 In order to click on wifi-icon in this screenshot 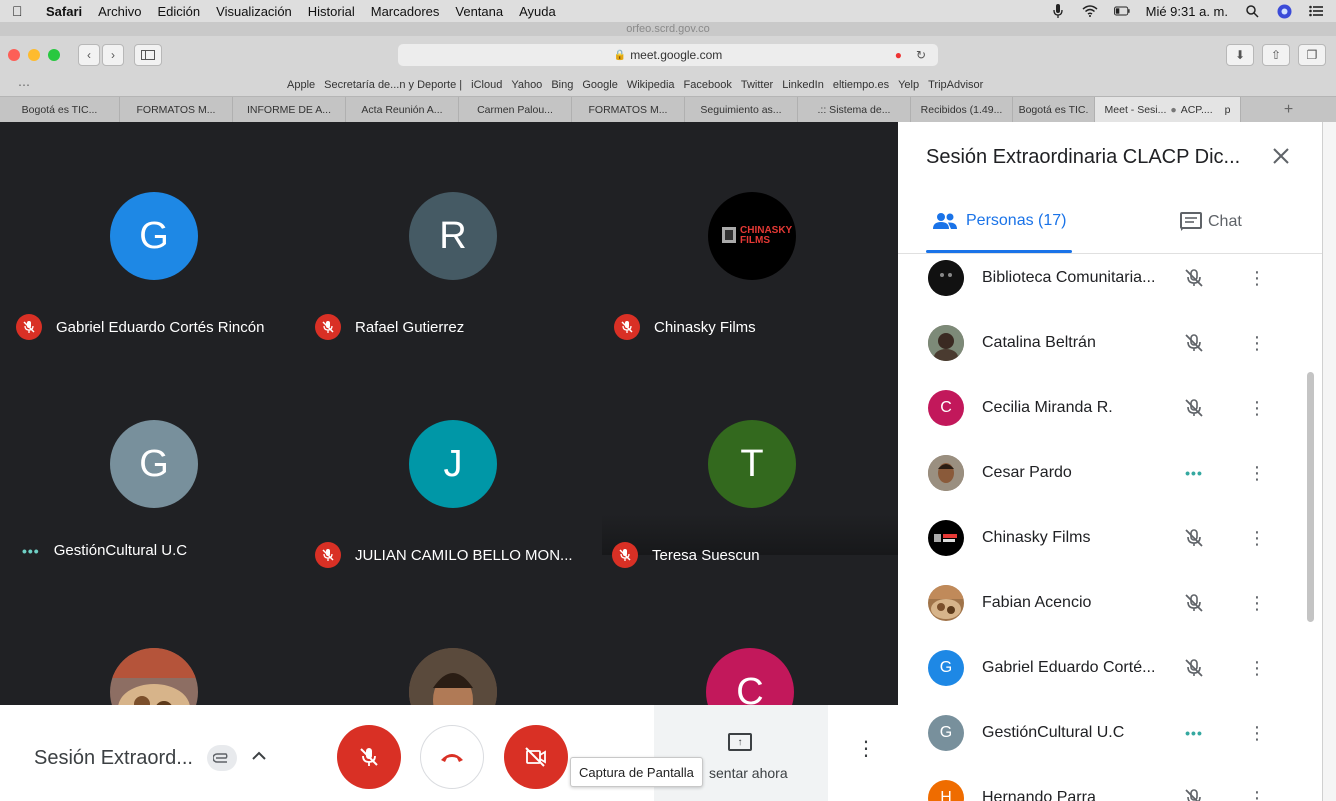, I will do `click(1090, 11)`.